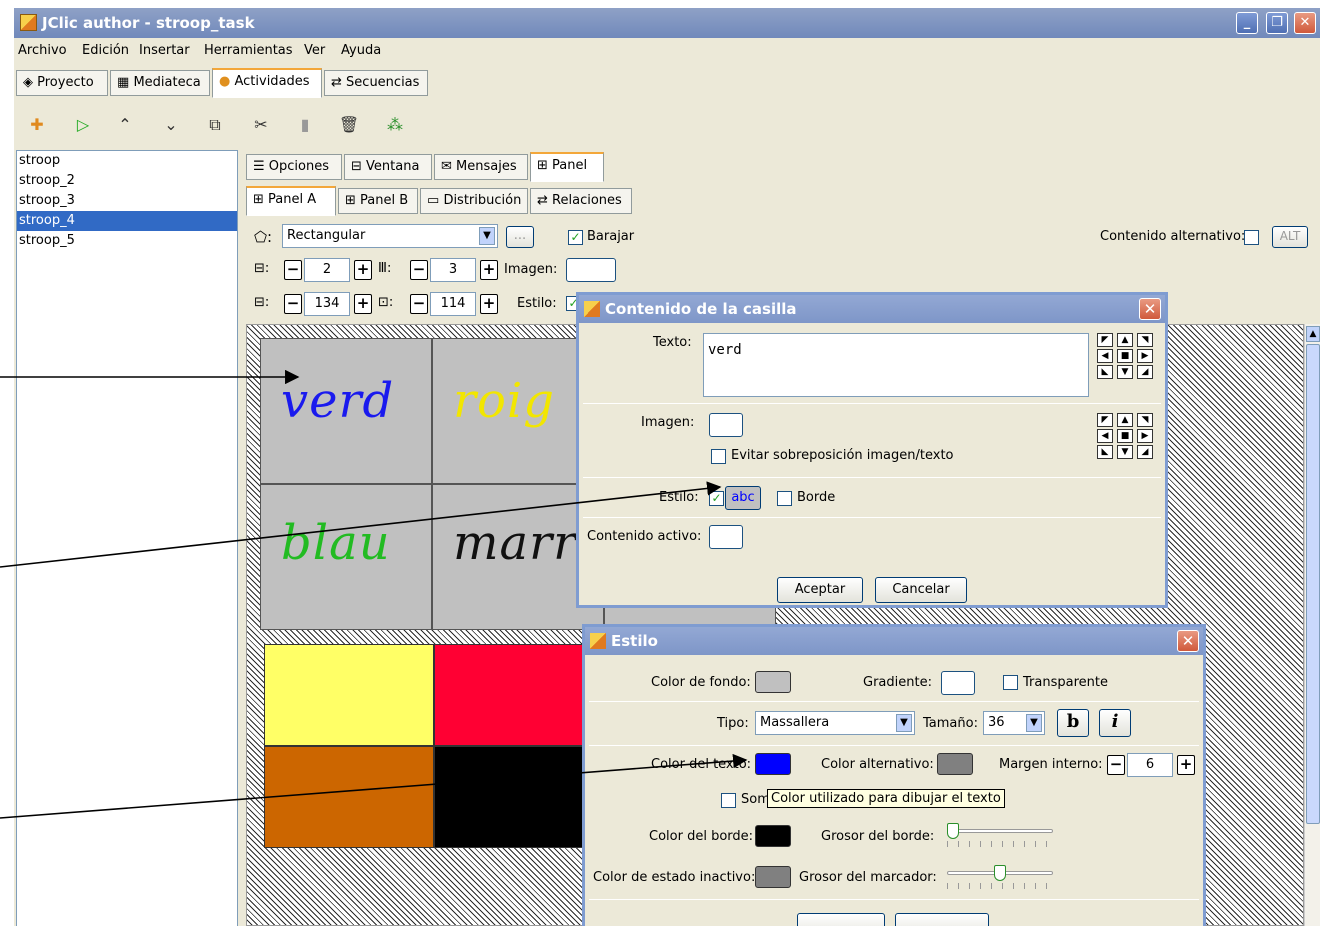  I want to click on arrow-to-text-color, so click(374, 786).